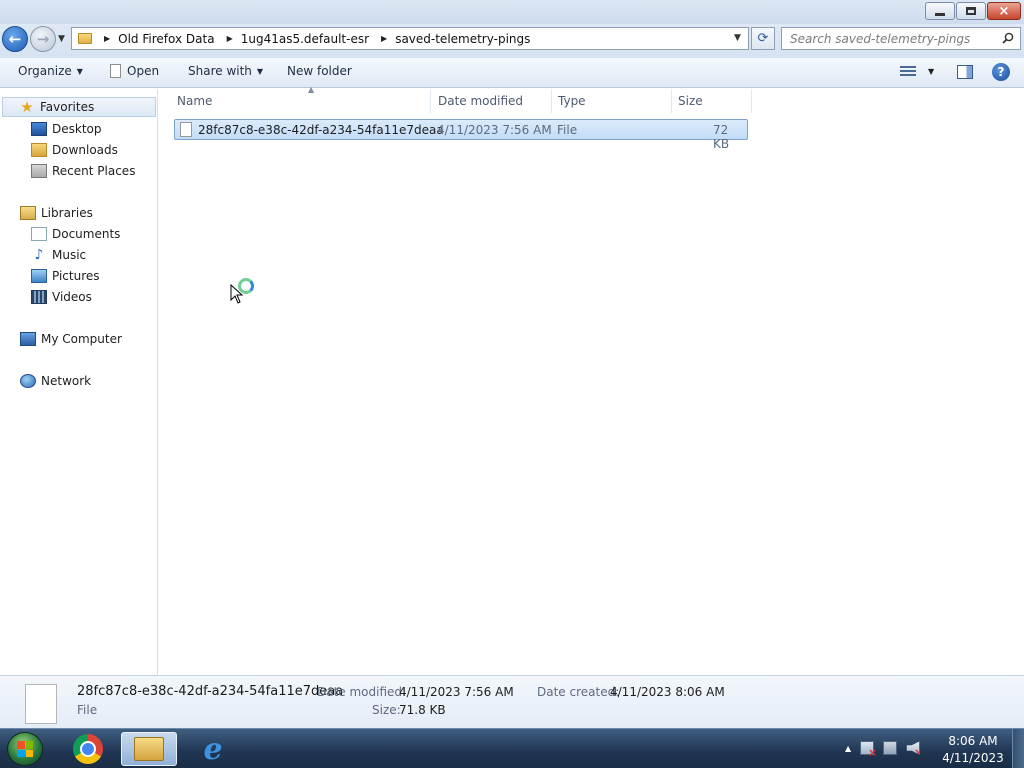 Image resolution: width=1024 pixels, height=768 pixels. I want to click on restore-icon, so click(971, 11).